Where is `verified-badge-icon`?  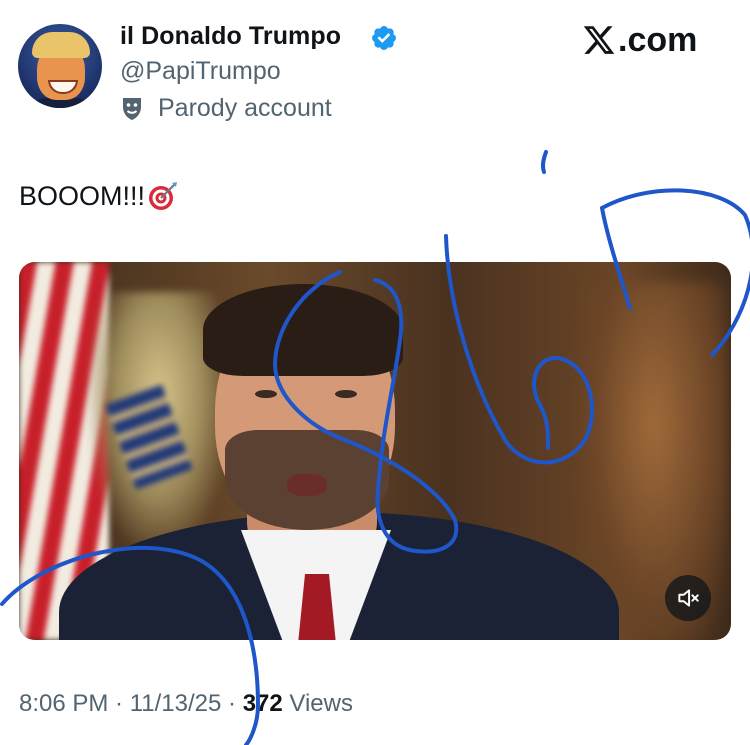
verified-badge-icon is located at coordinates (384, 38).